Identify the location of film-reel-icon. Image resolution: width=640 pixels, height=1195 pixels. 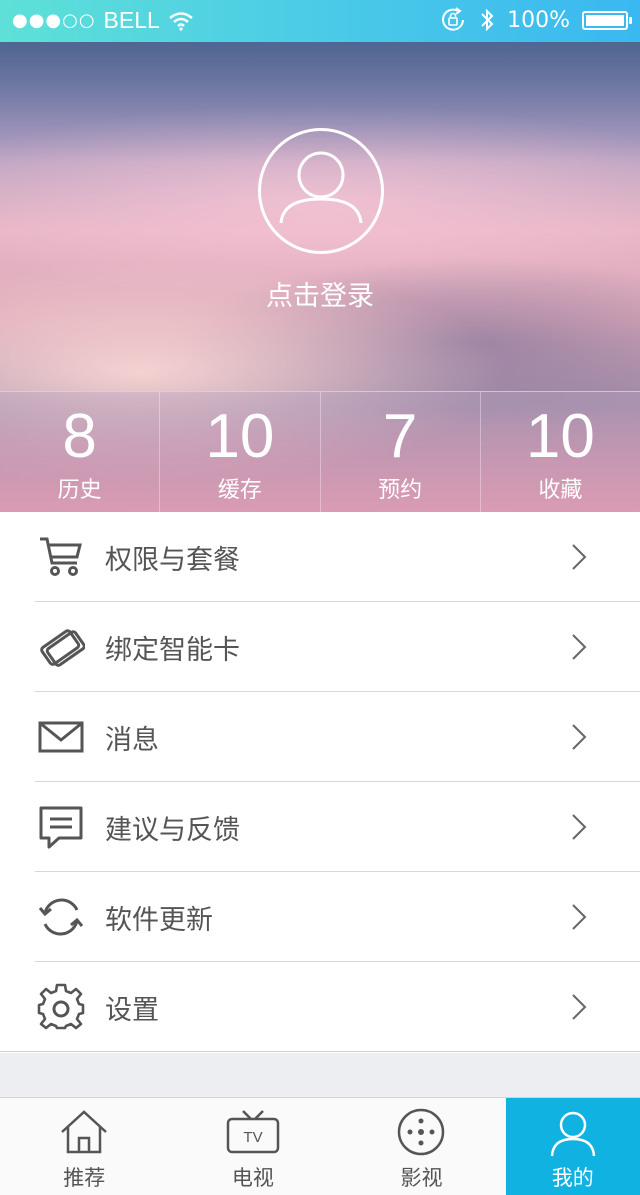
(421, 1132).